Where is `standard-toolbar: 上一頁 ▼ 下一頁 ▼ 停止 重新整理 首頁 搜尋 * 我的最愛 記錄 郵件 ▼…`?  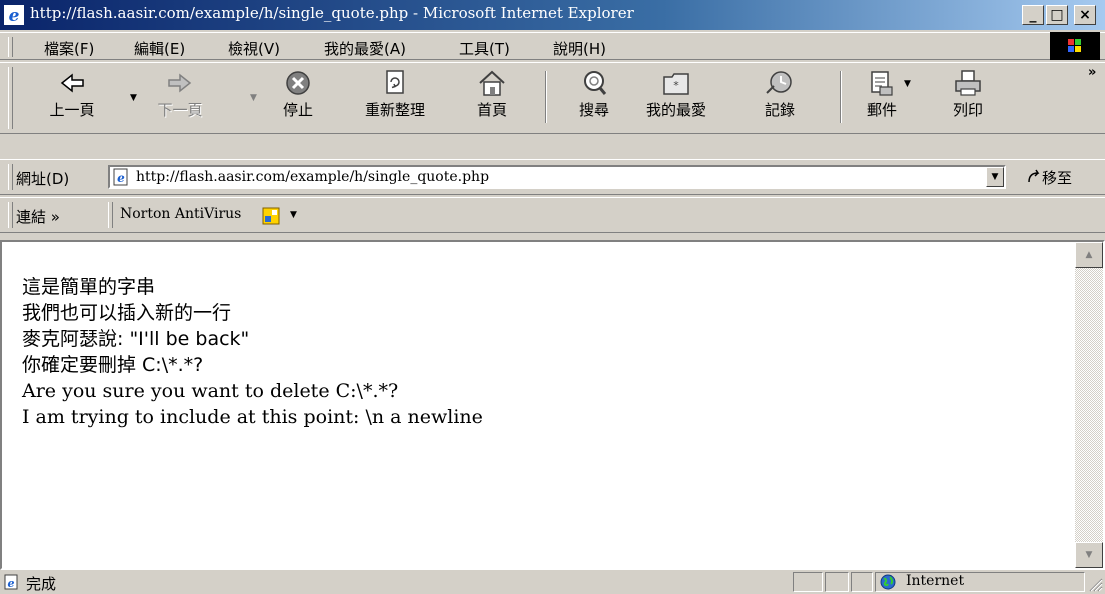
standard-toolbar: 上一頁 ▼ 下一頁 ▼ 停止 重新整理 首頁 搜尋 * 我的最愛 記錄 郵件 ▼… is located at coordinates (552, 98).